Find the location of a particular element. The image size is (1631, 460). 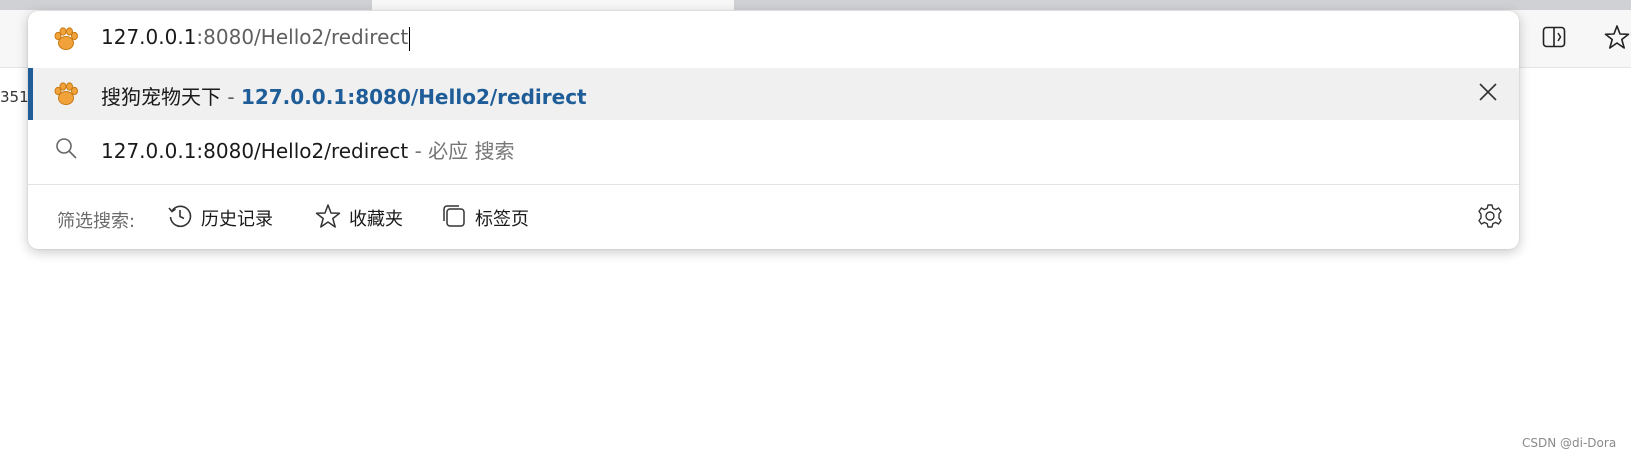

gear-icon is located at coordinates (1490, 218).